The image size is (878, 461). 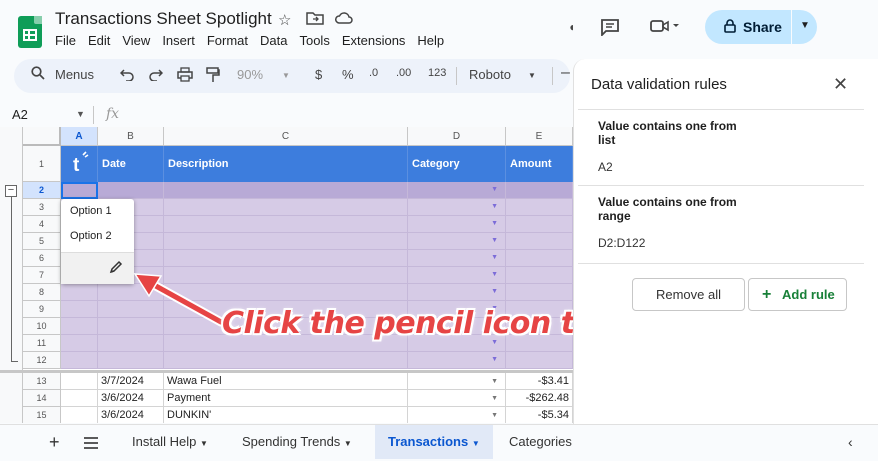 I want to click on header-description: Description, so click(x=286, y=164).